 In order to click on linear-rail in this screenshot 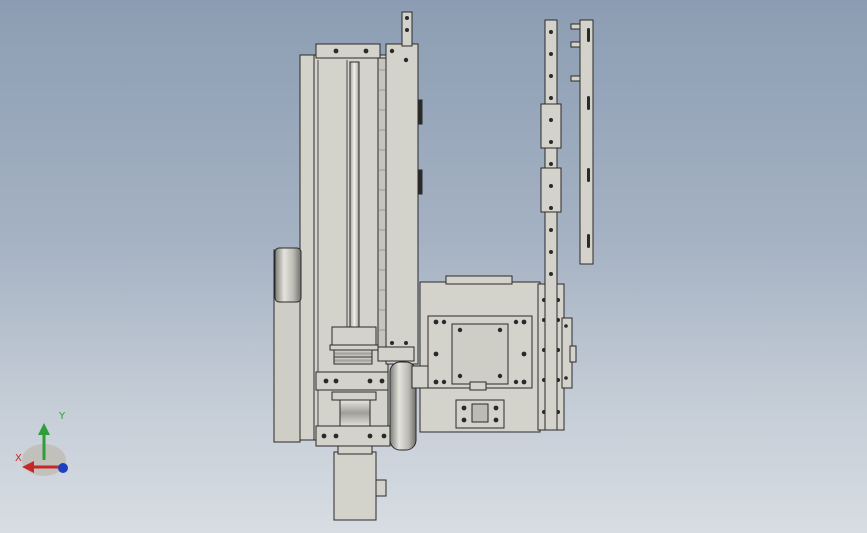, I will do `click(382, 208)`.